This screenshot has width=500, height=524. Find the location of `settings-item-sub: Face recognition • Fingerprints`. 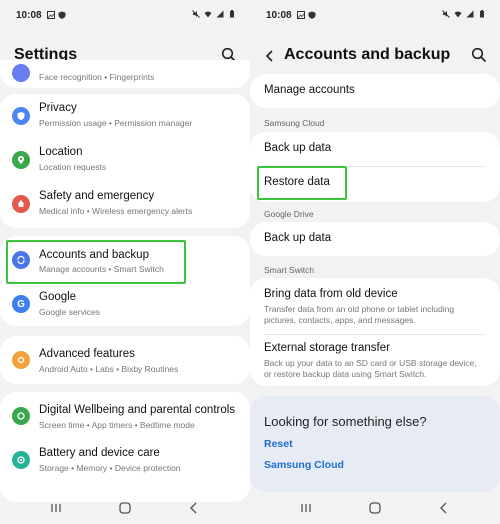

settings-item-sub: Face recognition • Fingerprints is located at coordinates (97, 77).